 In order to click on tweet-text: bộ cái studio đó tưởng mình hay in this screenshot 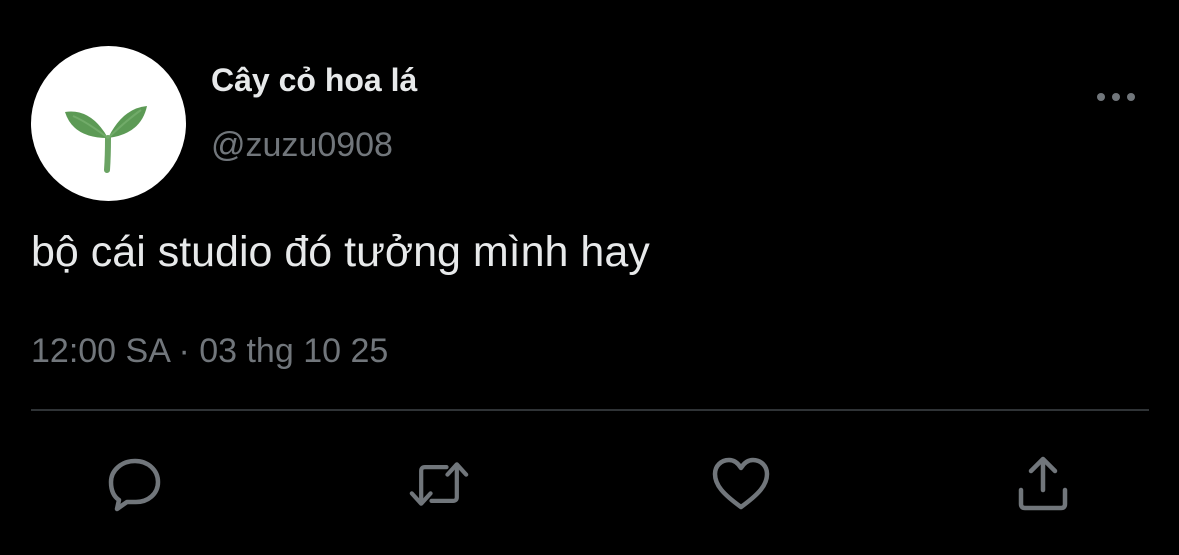, I will do `click(340, 252)`.